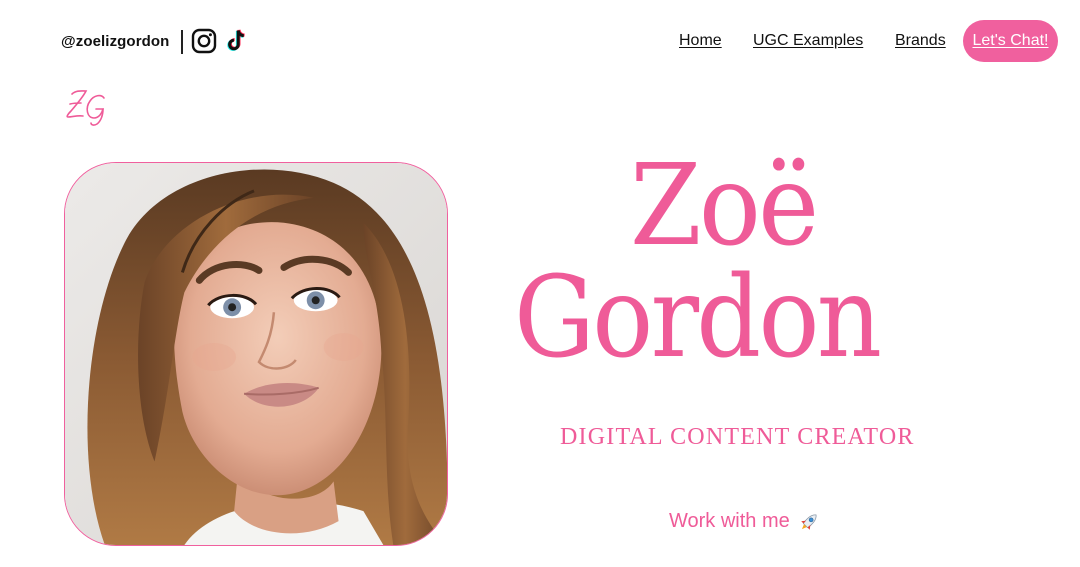 The height and width of the screenshot is (567, 1080). What do you see at coordinates (700, 41) in the screenshot?
I see `nav-home-link: Home` at bounding box center [700, 41].